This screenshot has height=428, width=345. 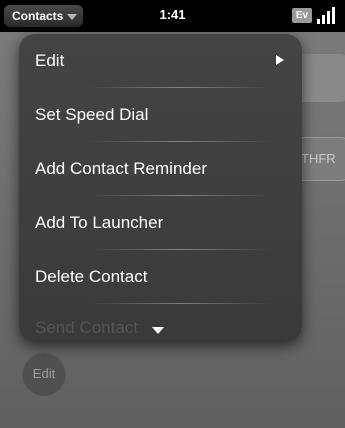 I want to click on menu-item-edit: Edit, so click(x=160, y=61).